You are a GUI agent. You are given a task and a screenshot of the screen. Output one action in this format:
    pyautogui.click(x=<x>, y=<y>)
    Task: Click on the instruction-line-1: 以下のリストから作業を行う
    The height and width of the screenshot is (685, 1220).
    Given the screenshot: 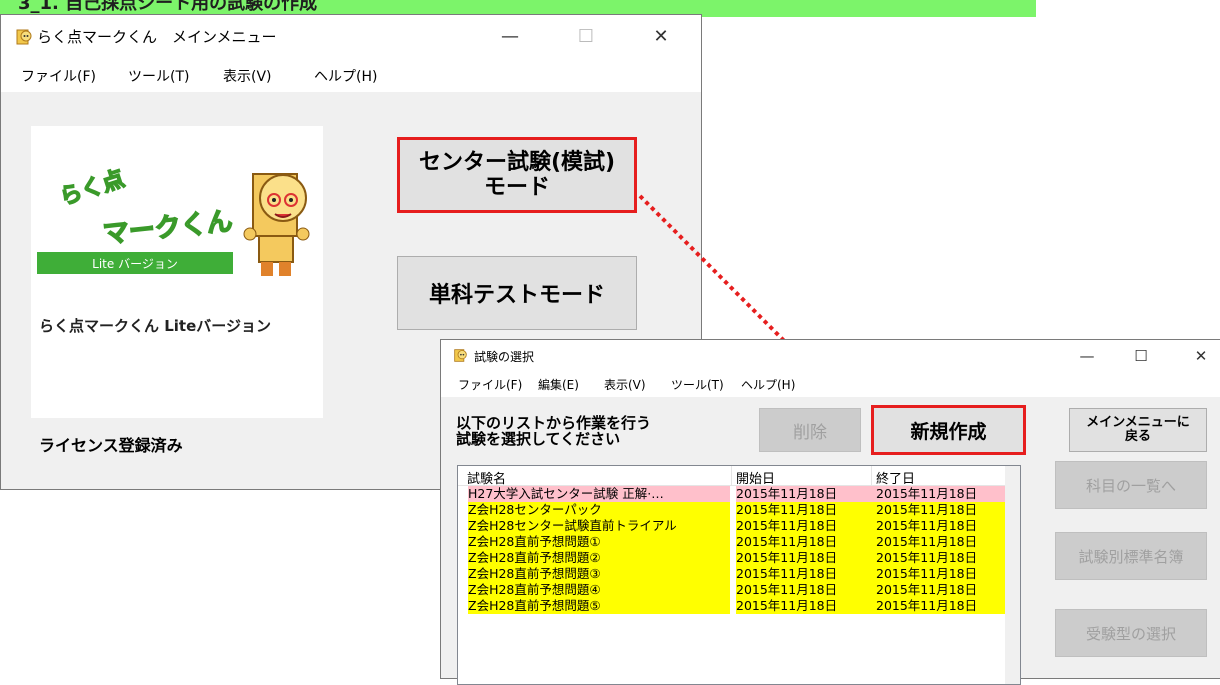 What is the action you would take?
    pyautogui.click(x=554, y=423)
    